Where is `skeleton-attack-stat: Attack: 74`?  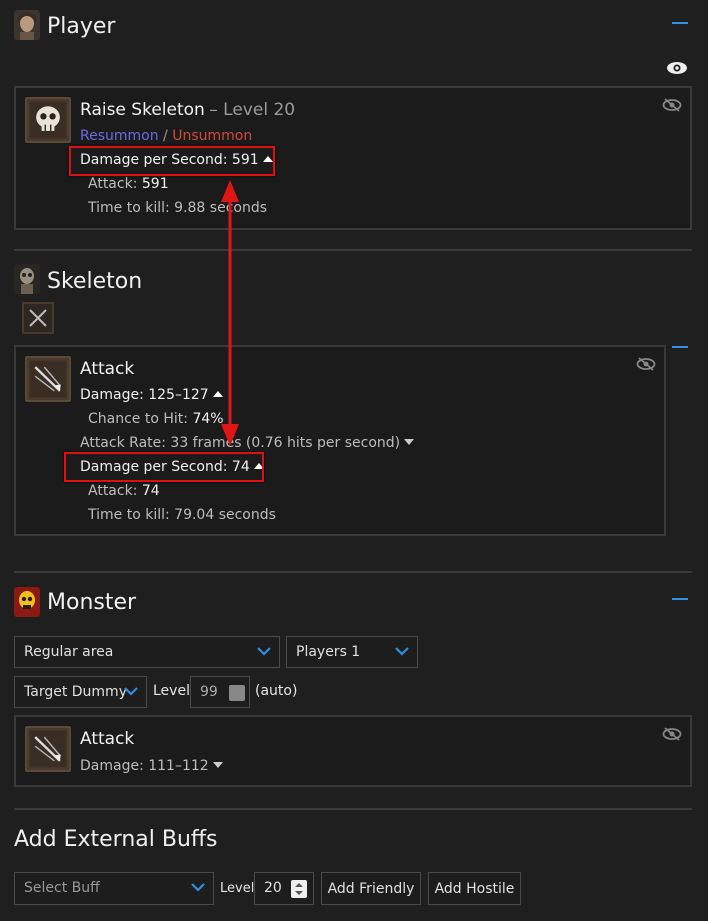 skeleton-attack-stat: Attack: 74 is located at coordinates (124, 491).